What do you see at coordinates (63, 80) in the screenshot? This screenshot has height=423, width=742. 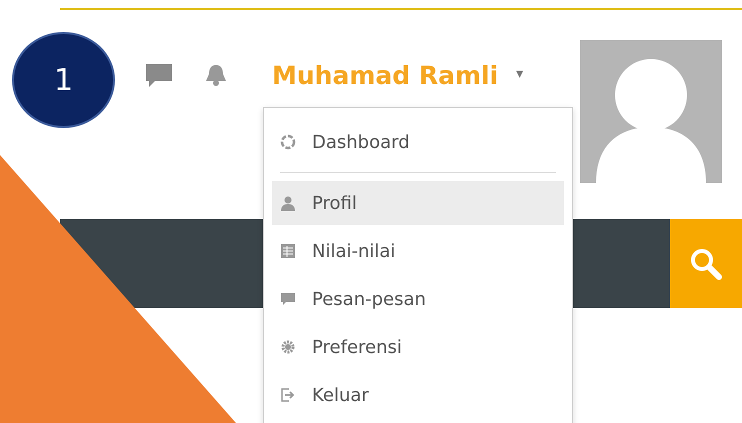 I see `step-badge: 1` at bounding box center [63, 80].